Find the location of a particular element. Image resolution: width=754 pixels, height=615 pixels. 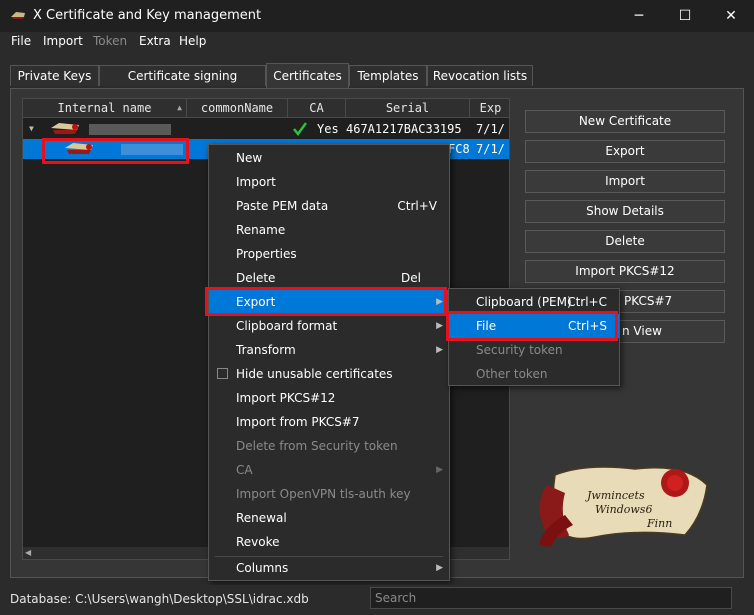

column-ca: CA is located at coordinates (317, 108).